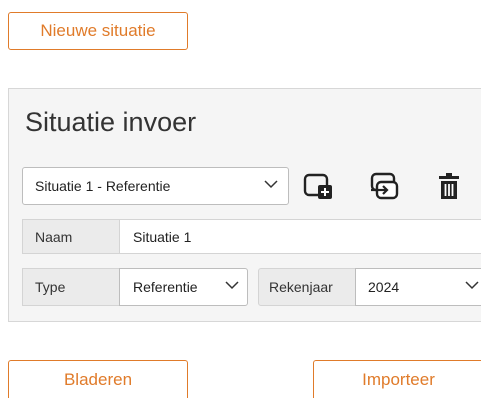  I want to click on year-select-value: 2024, so click(384, 287).